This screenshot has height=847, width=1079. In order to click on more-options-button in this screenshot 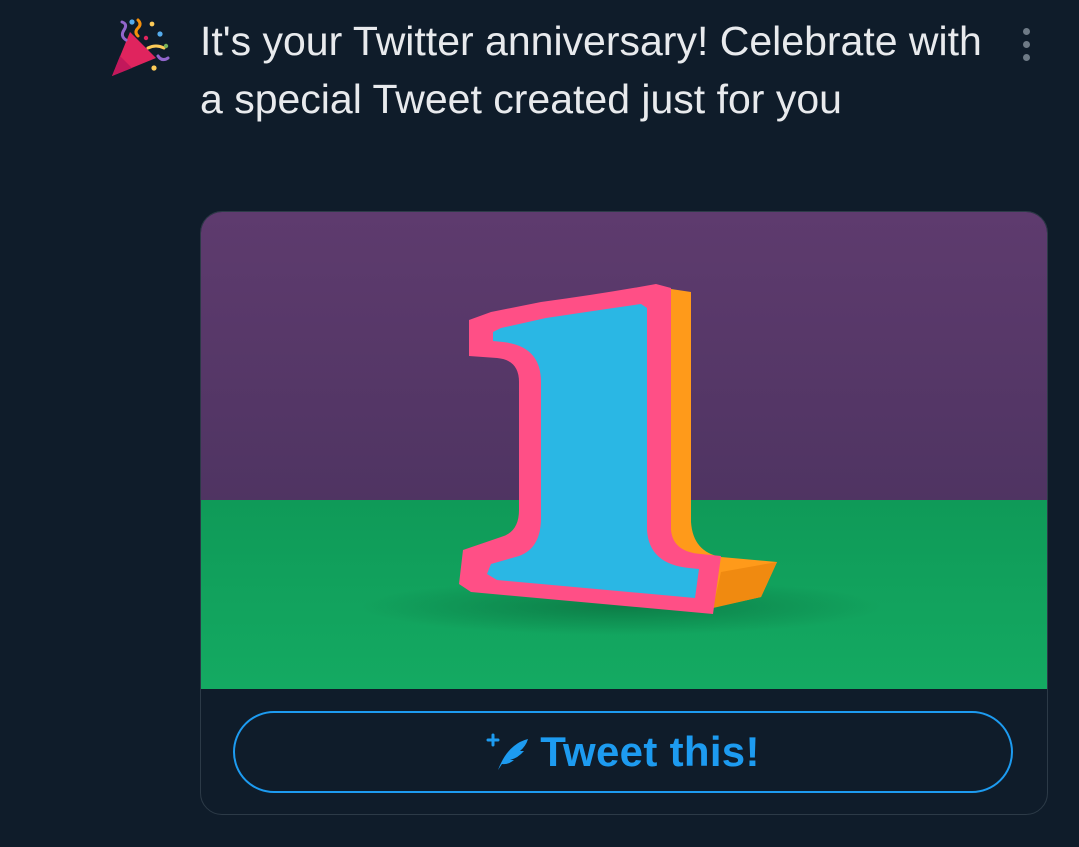, I will do `click(1026, 44)`.